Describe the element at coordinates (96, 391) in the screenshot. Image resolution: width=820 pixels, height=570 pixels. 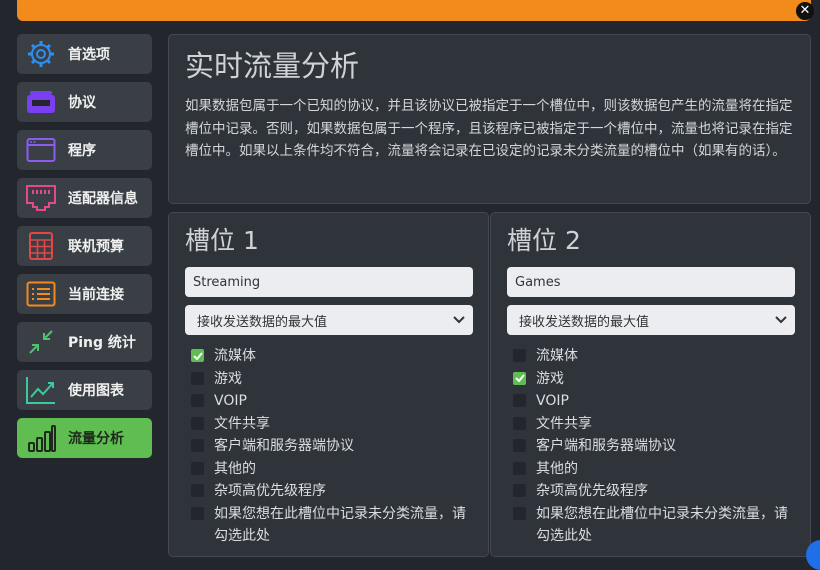
I see `sidebar-item-label: 使用图表` at that location.